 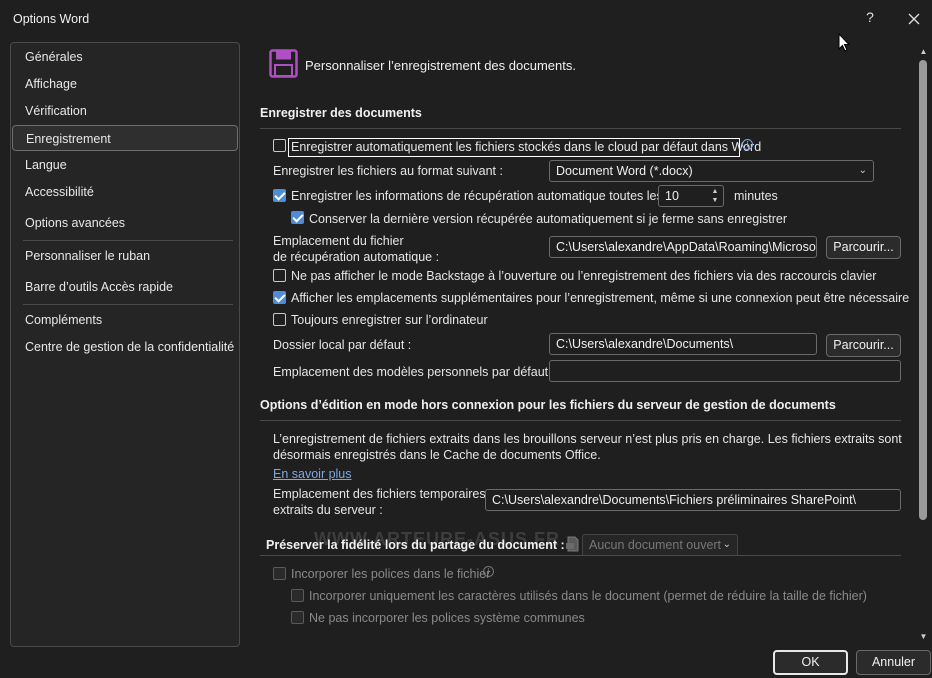 I want to click on scrollbar-thumb, so click(x=923, y=290).